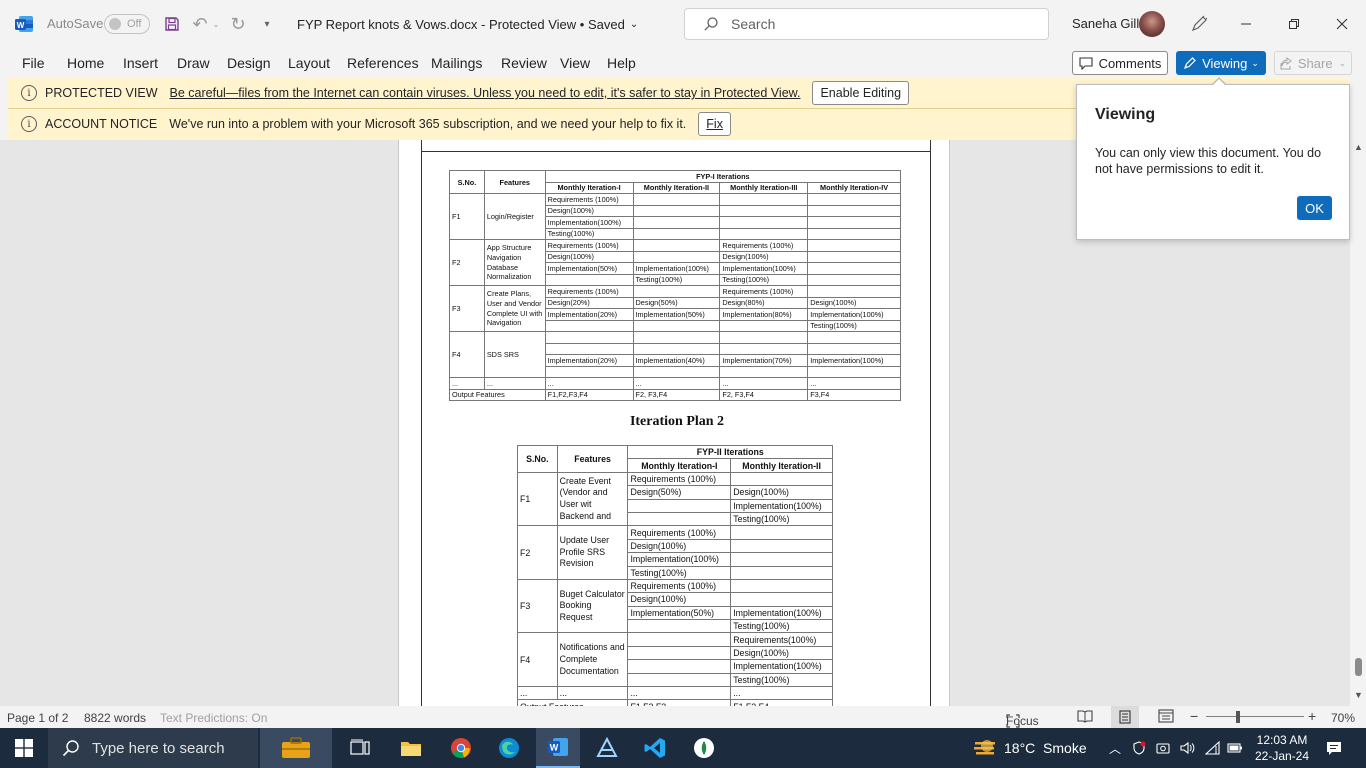 Image resolution: width=1366 pixels, height=768 pixels. I want to click on customize-toolbar-icon: ▾, so click(267, 24).